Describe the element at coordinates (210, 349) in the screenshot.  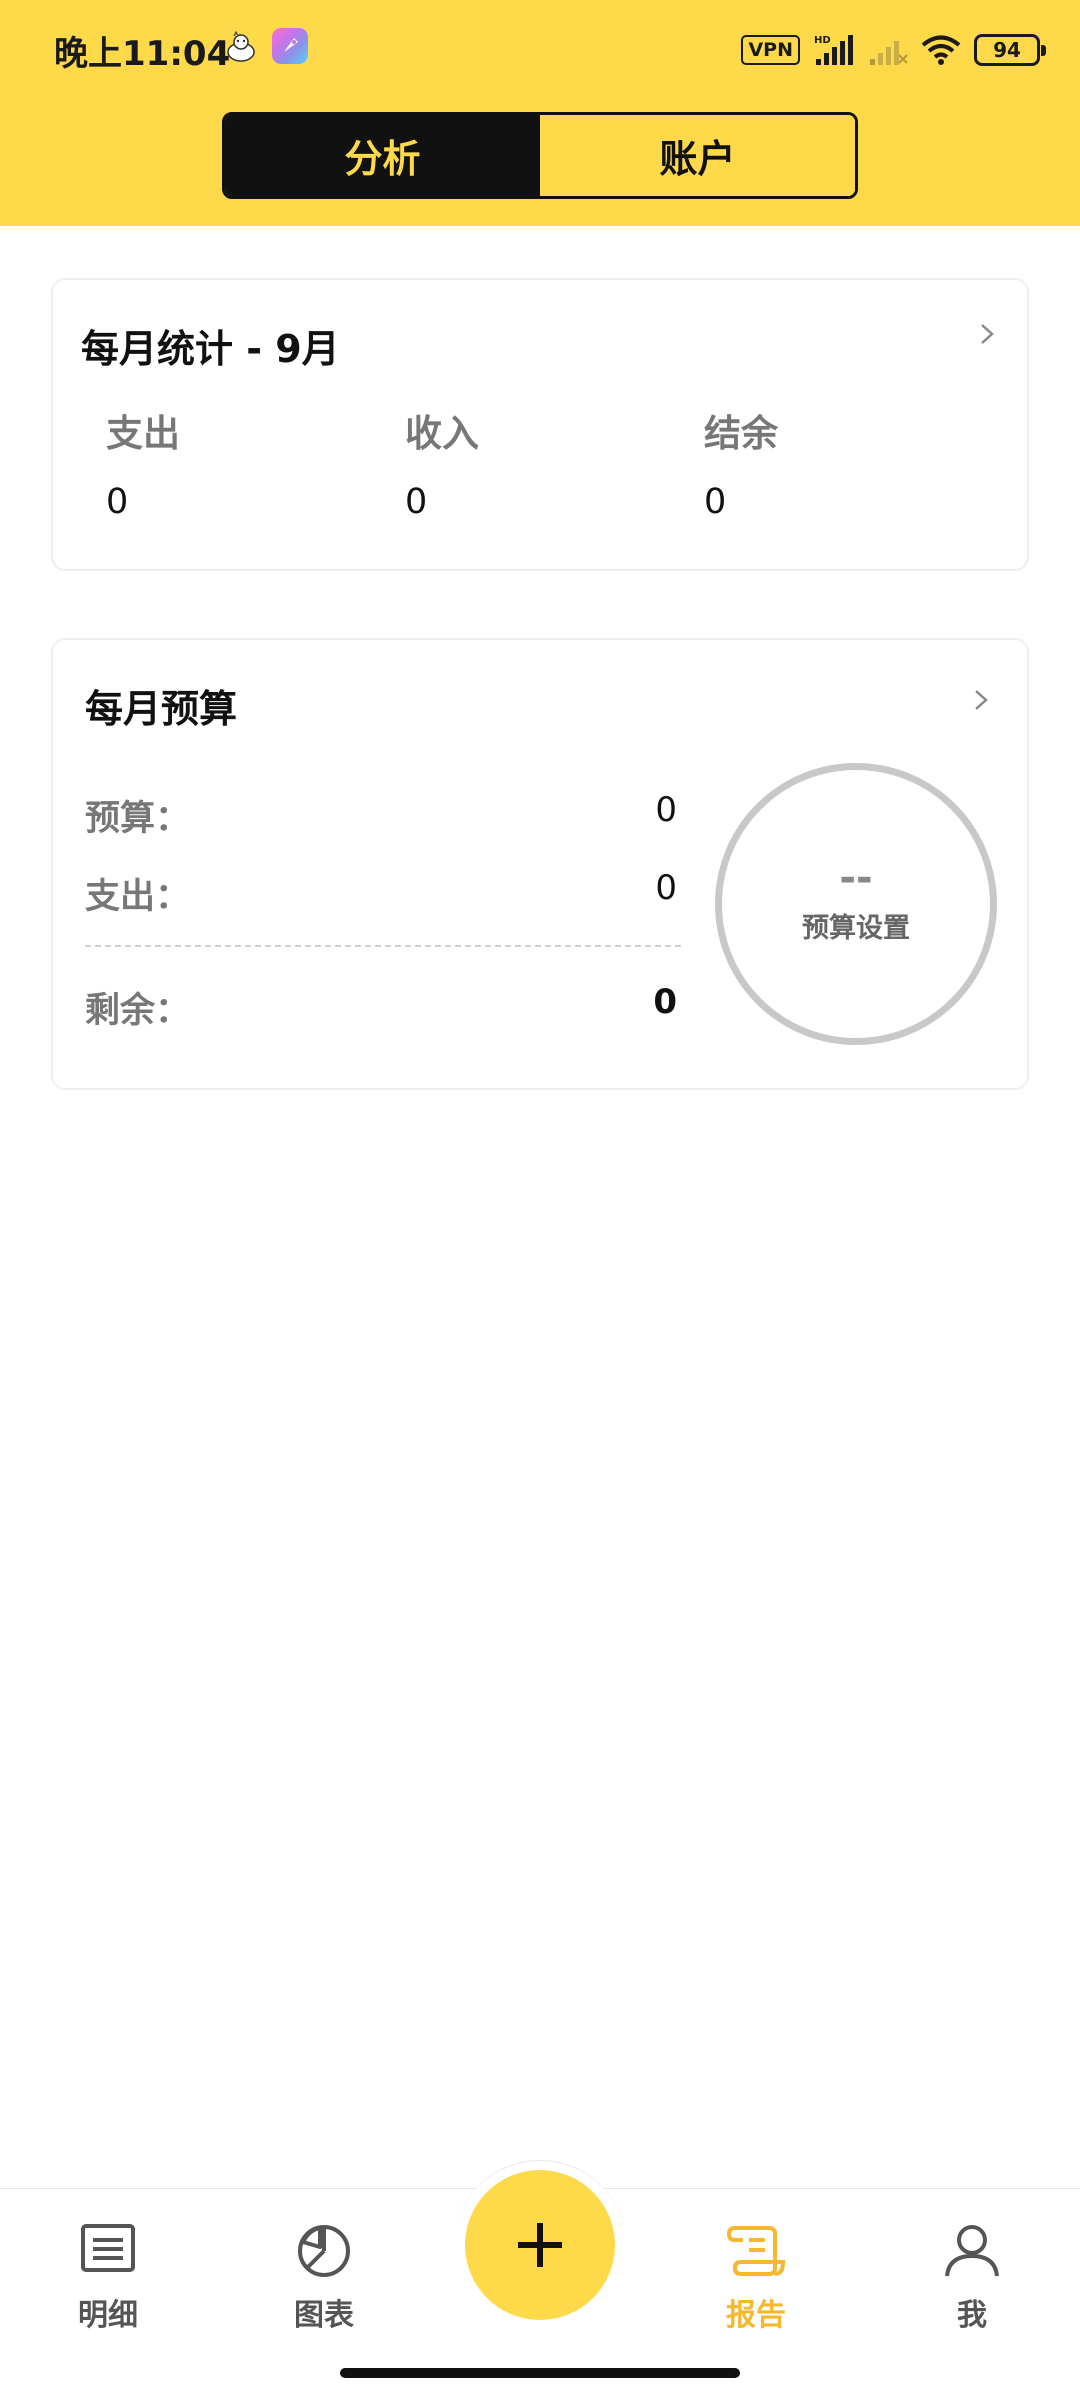
I see `monthly-stats-title: 每月统计 - 9月` at that location.